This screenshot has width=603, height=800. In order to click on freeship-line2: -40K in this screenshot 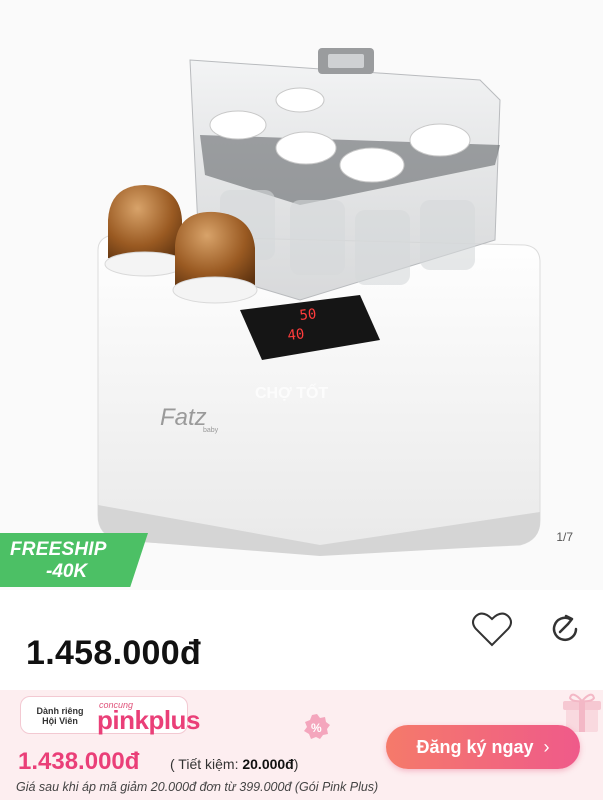, I will do `click(67, 571)`.